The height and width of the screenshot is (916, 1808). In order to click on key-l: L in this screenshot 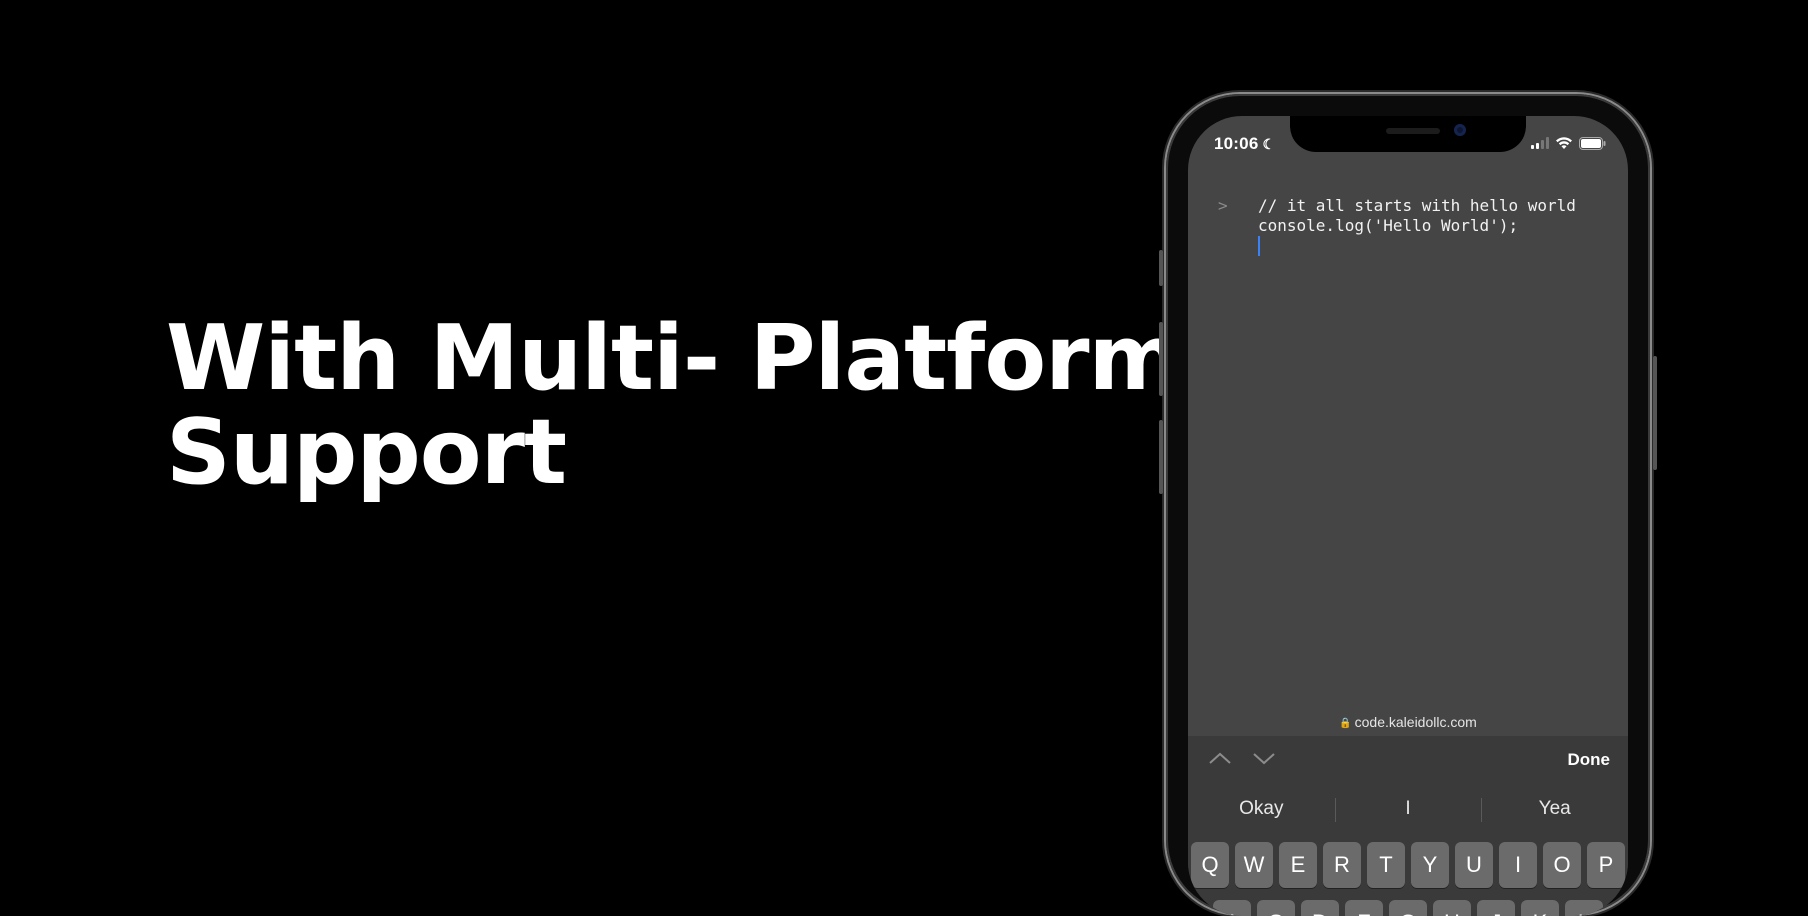, I will do `click(1584, 908)`.